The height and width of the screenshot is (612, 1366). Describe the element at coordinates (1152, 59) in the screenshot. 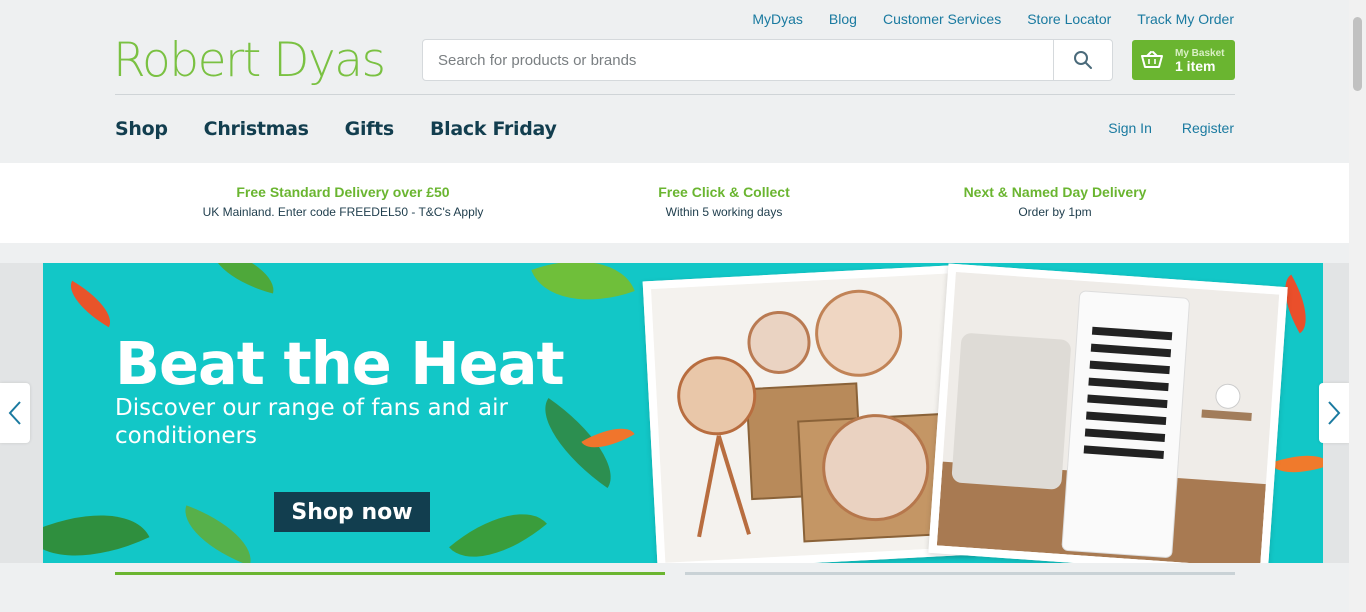

I see `basket-icon` at that location.